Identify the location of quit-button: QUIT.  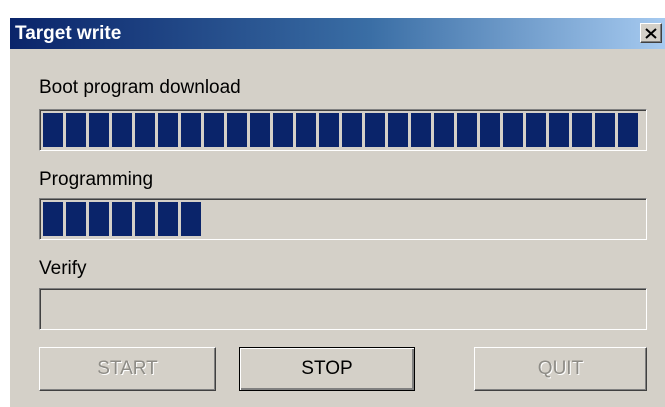
(560, 369).